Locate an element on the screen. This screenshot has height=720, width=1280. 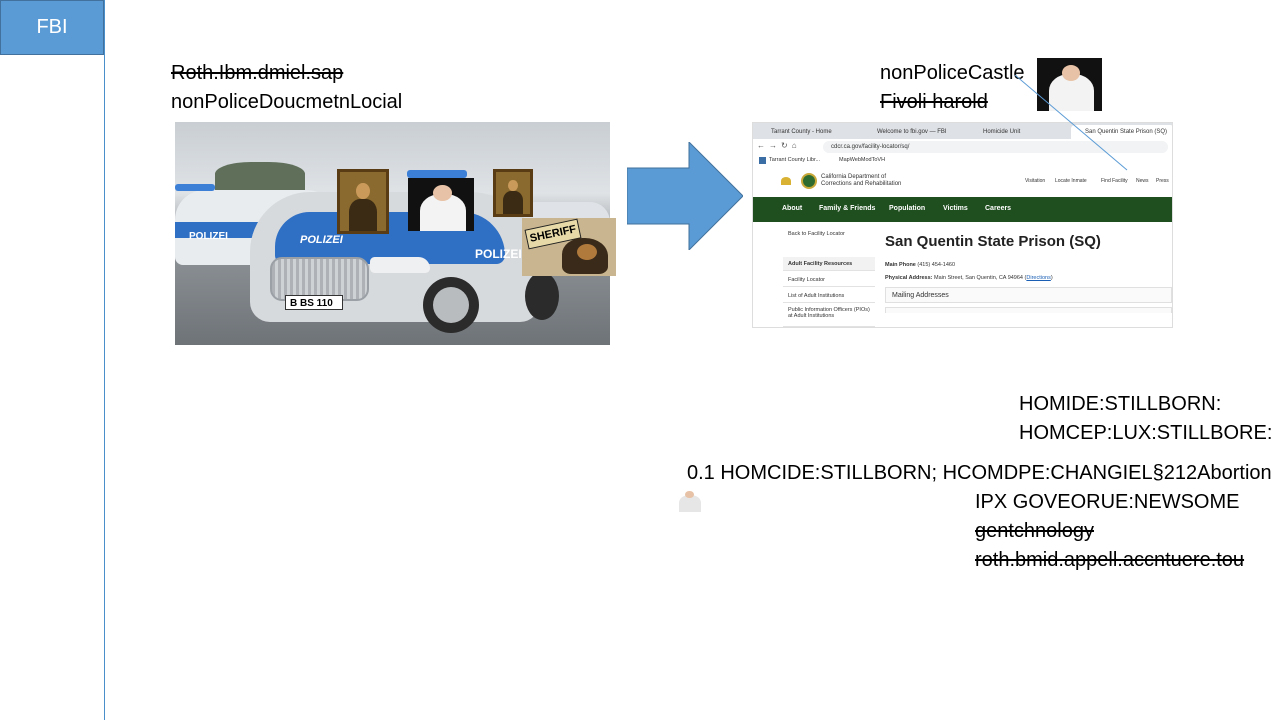
nav-careers: Careers is located at coordinates (998, 208).